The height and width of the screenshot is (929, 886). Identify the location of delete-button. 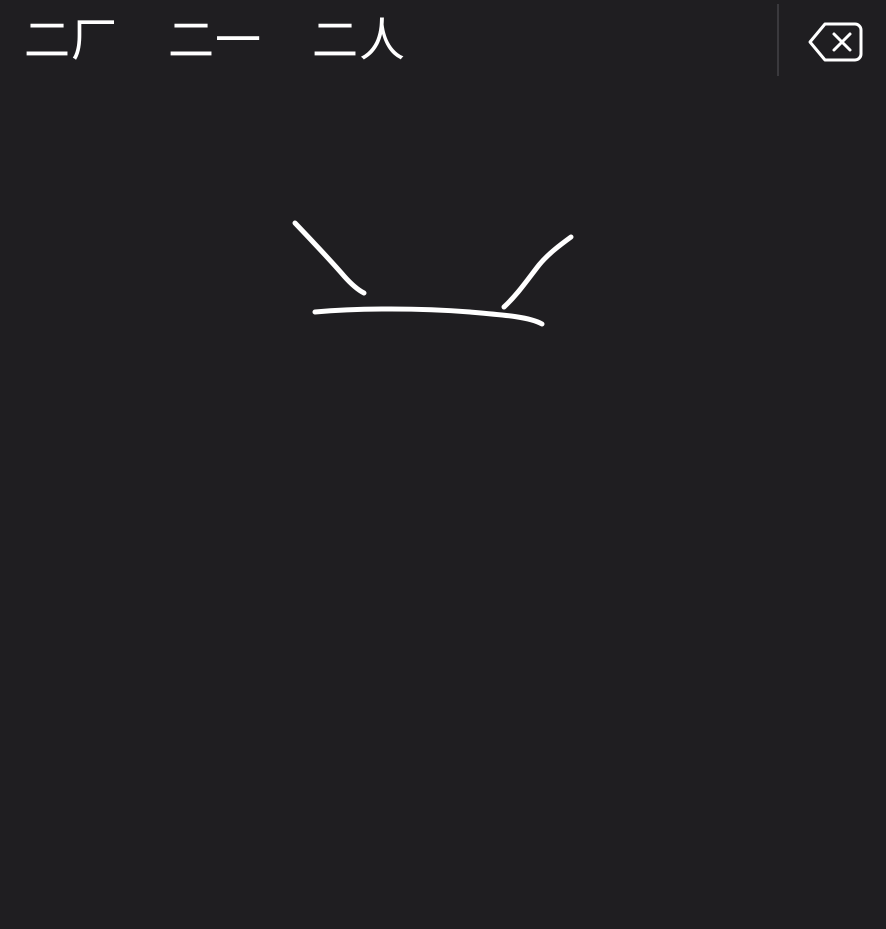
(835, 42).